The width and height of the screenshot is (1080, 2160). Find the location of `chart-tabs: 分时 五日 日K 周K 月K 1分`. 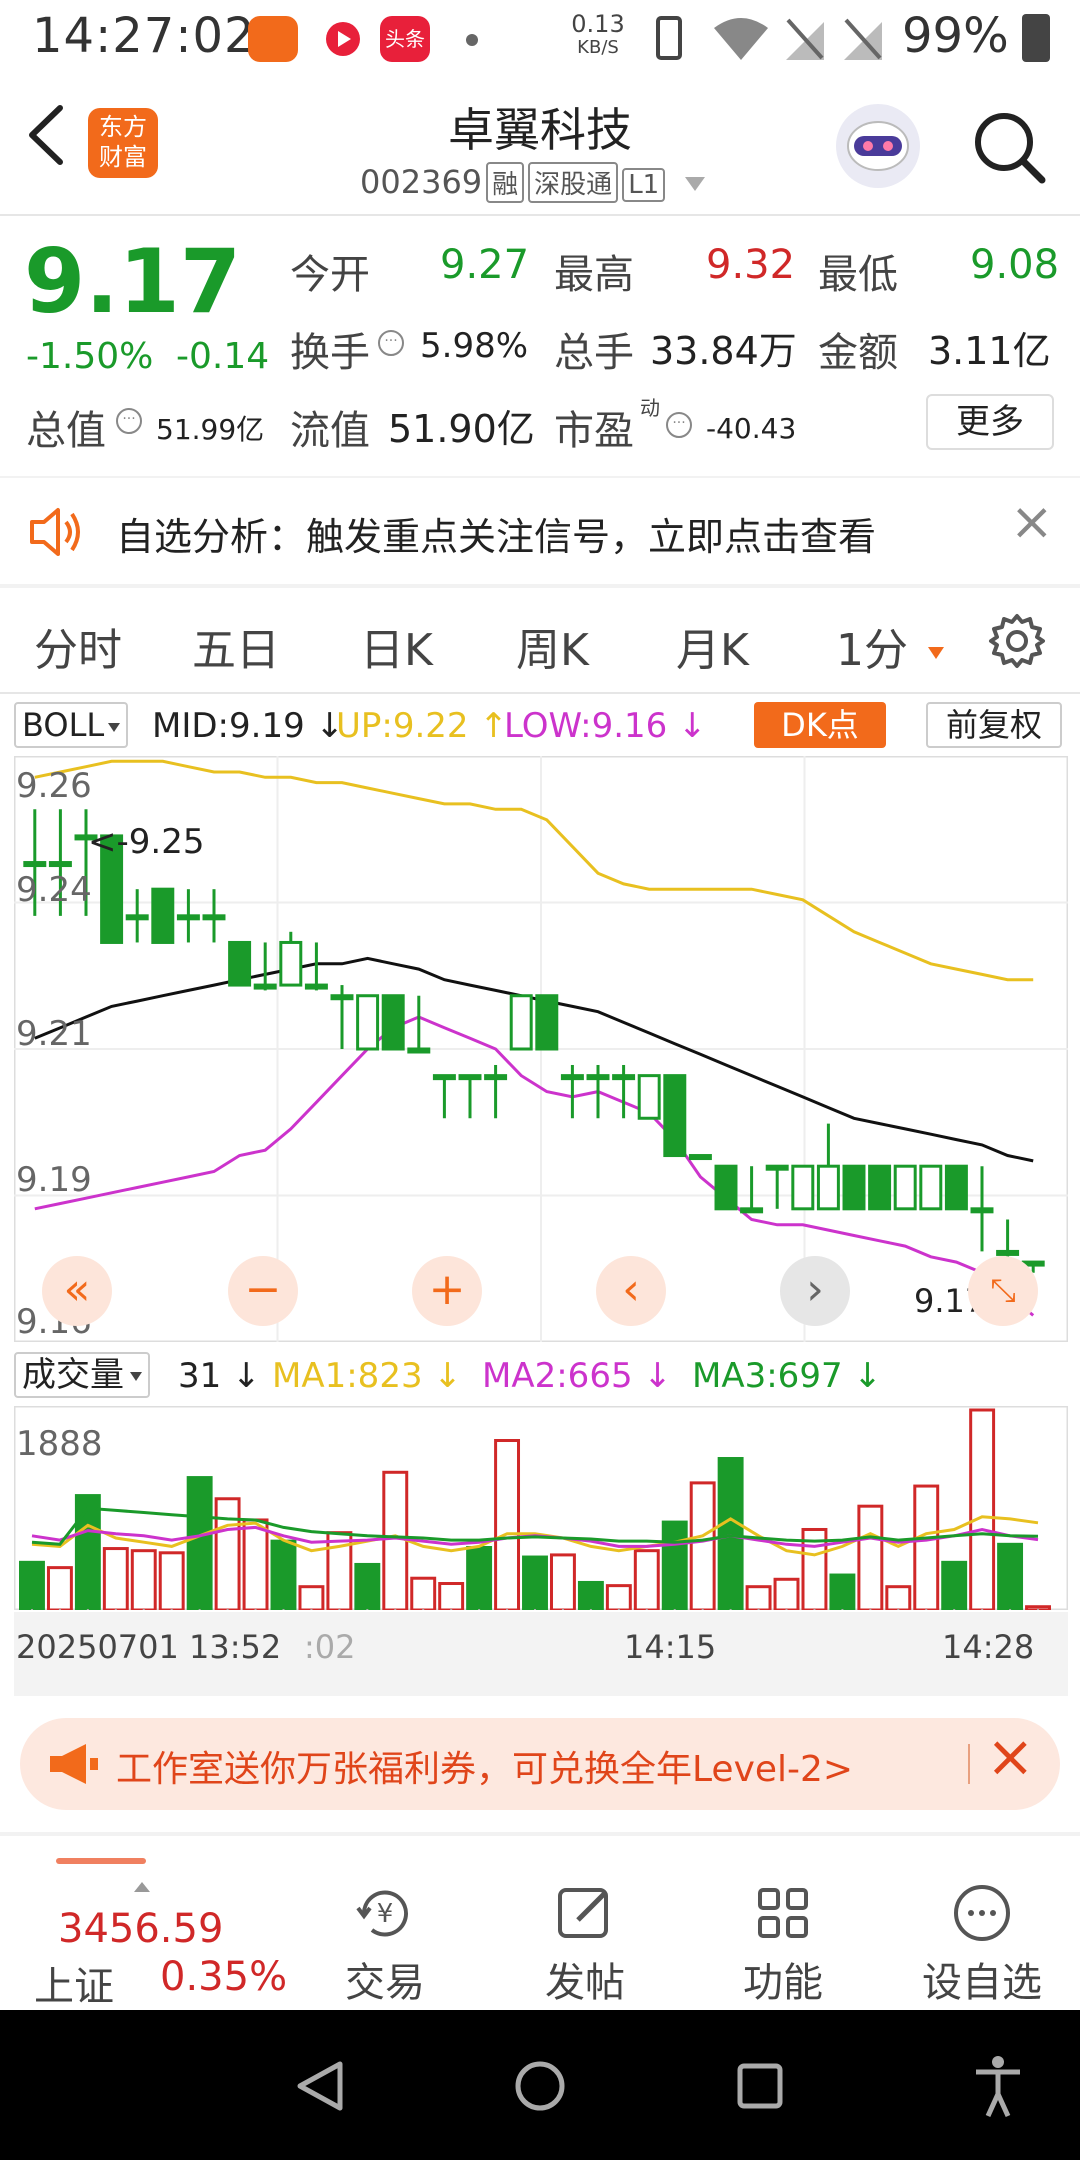

chart-tabs: 分时 五日 日K 周K 月K 1分 is located at coordinates (540, 640).